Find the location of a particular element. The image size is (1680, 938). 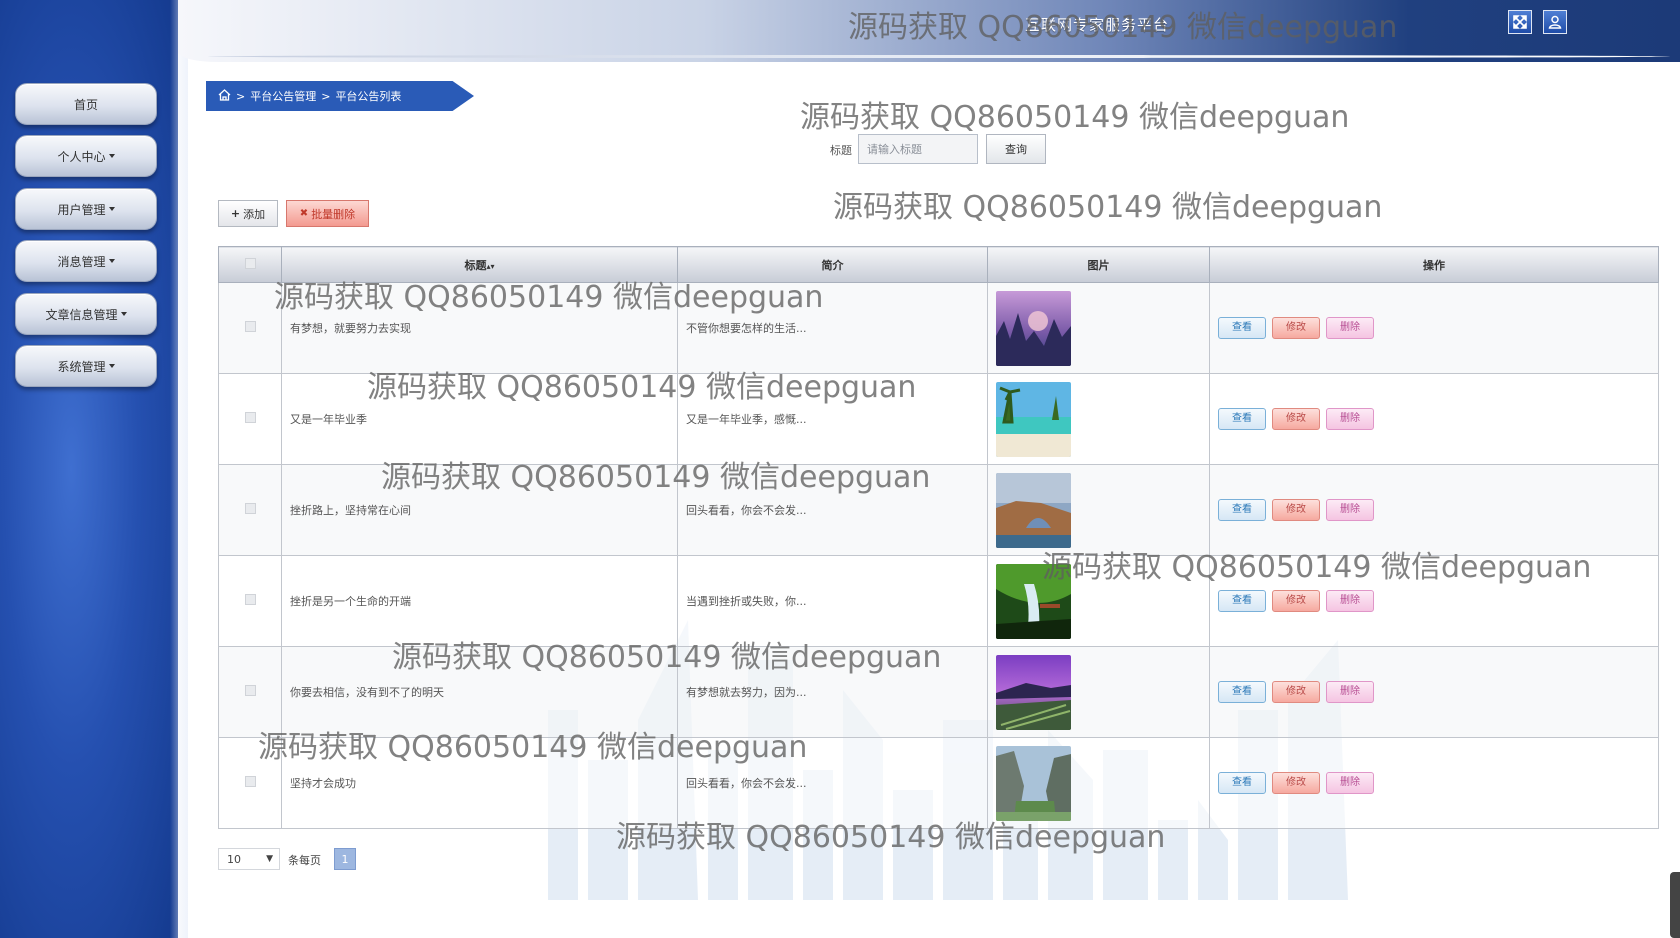

sidebar-item-user-management: 用户管理 is located at coordinates (86, 209).